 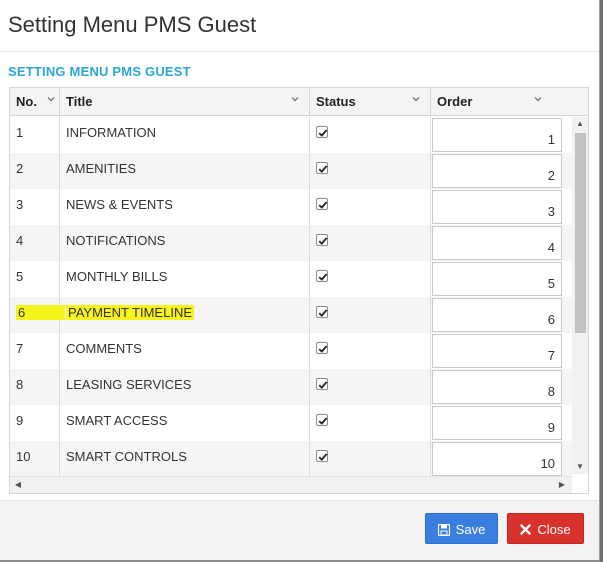 I want to click on table-row: 9 SMART ACCESS 9, so click(x=291, y=423).